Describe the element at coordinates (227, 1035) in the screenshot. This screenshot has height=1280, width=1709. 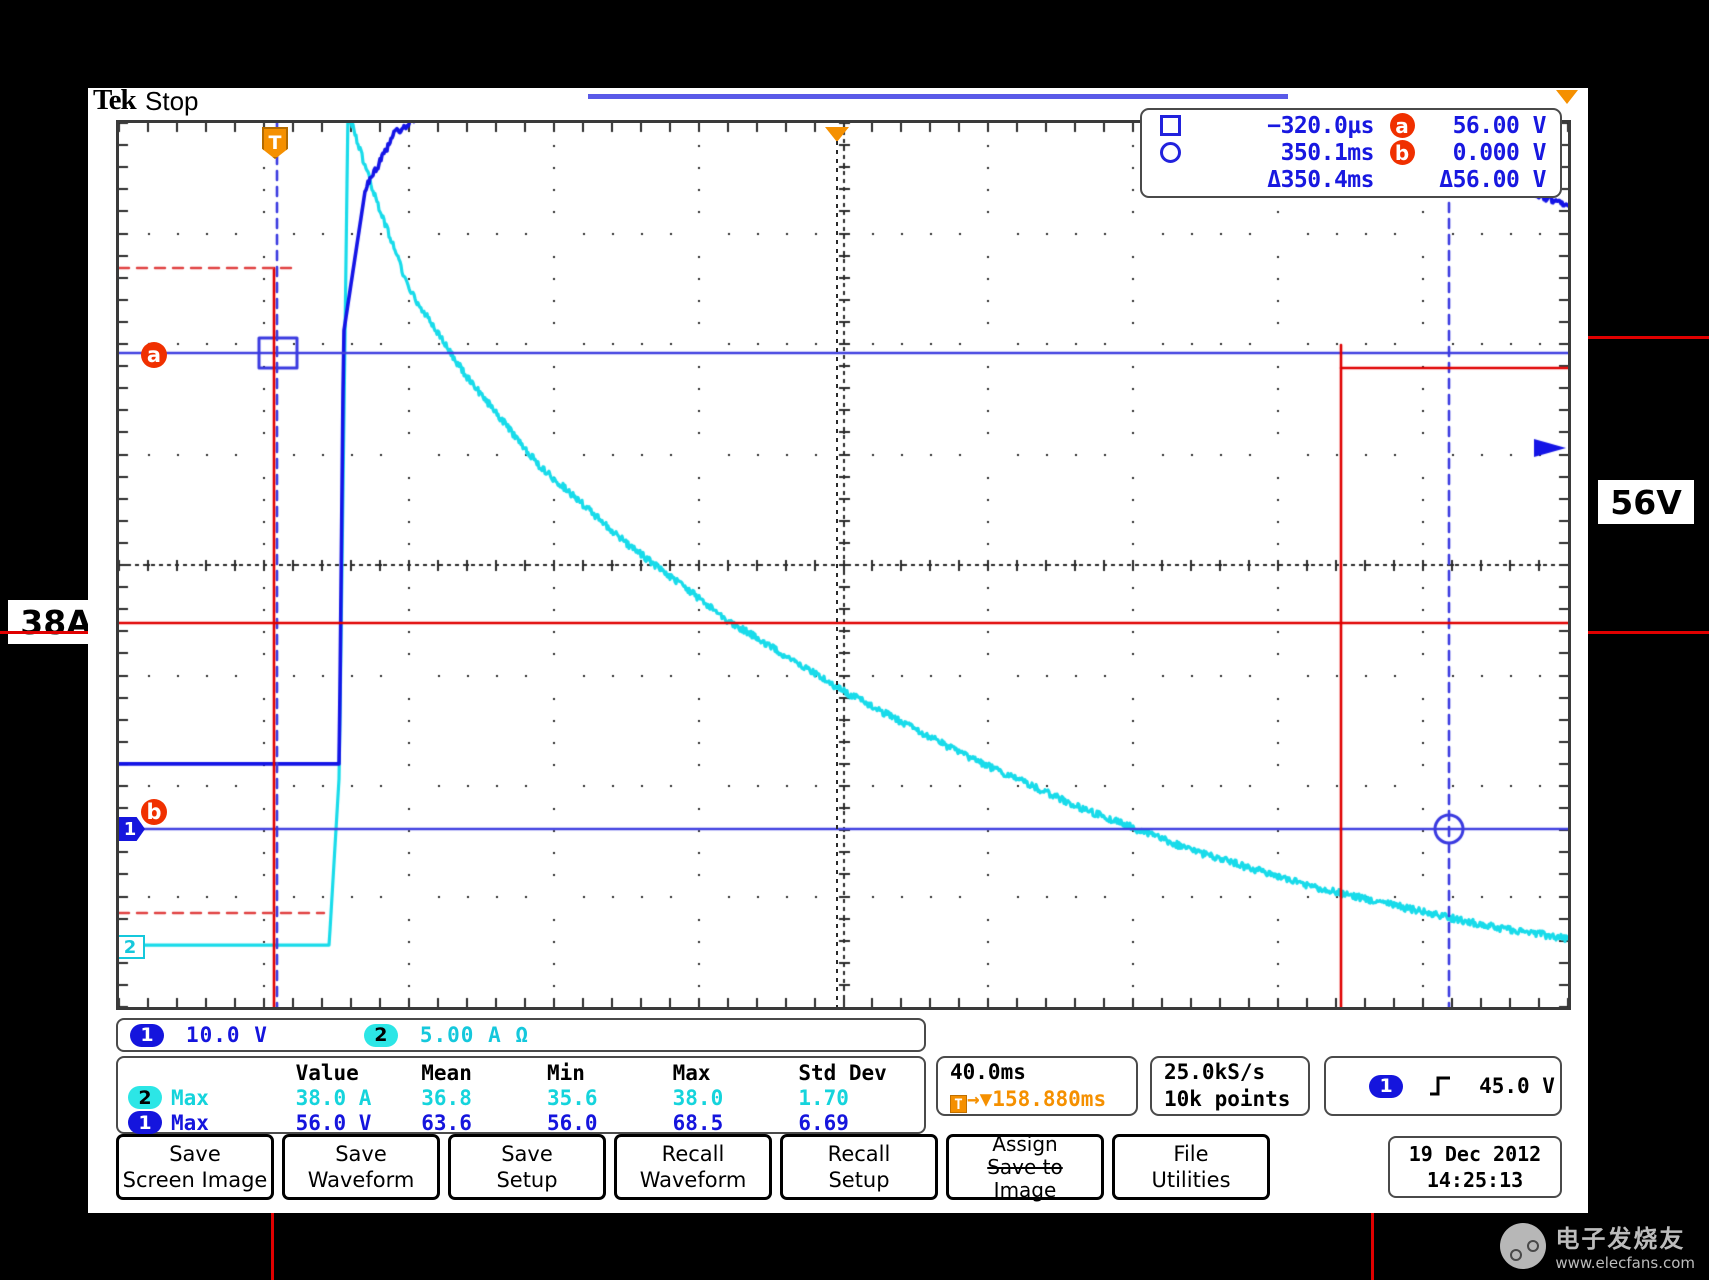
I see `channel-1-scale: 10.0 V` at that location.